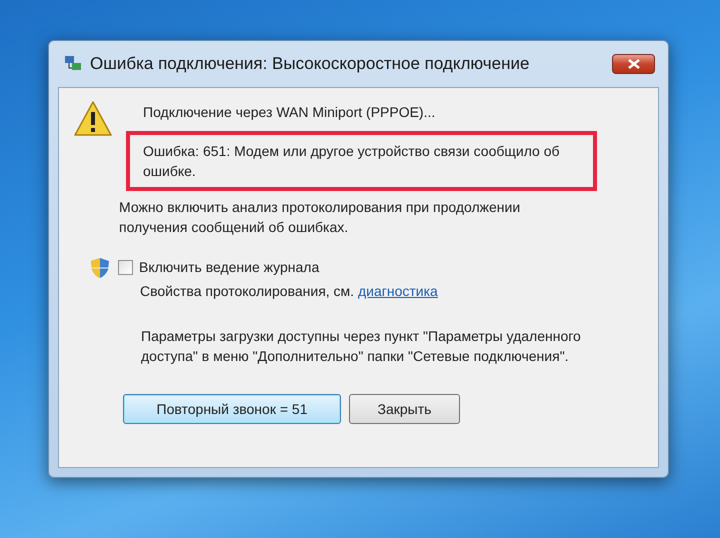 This screenshot has width=720, height=538. Describe the element at coordinates (247, 291) in the screenshot. I see `properties-text: Свойства протоколирования, см.` at that location.